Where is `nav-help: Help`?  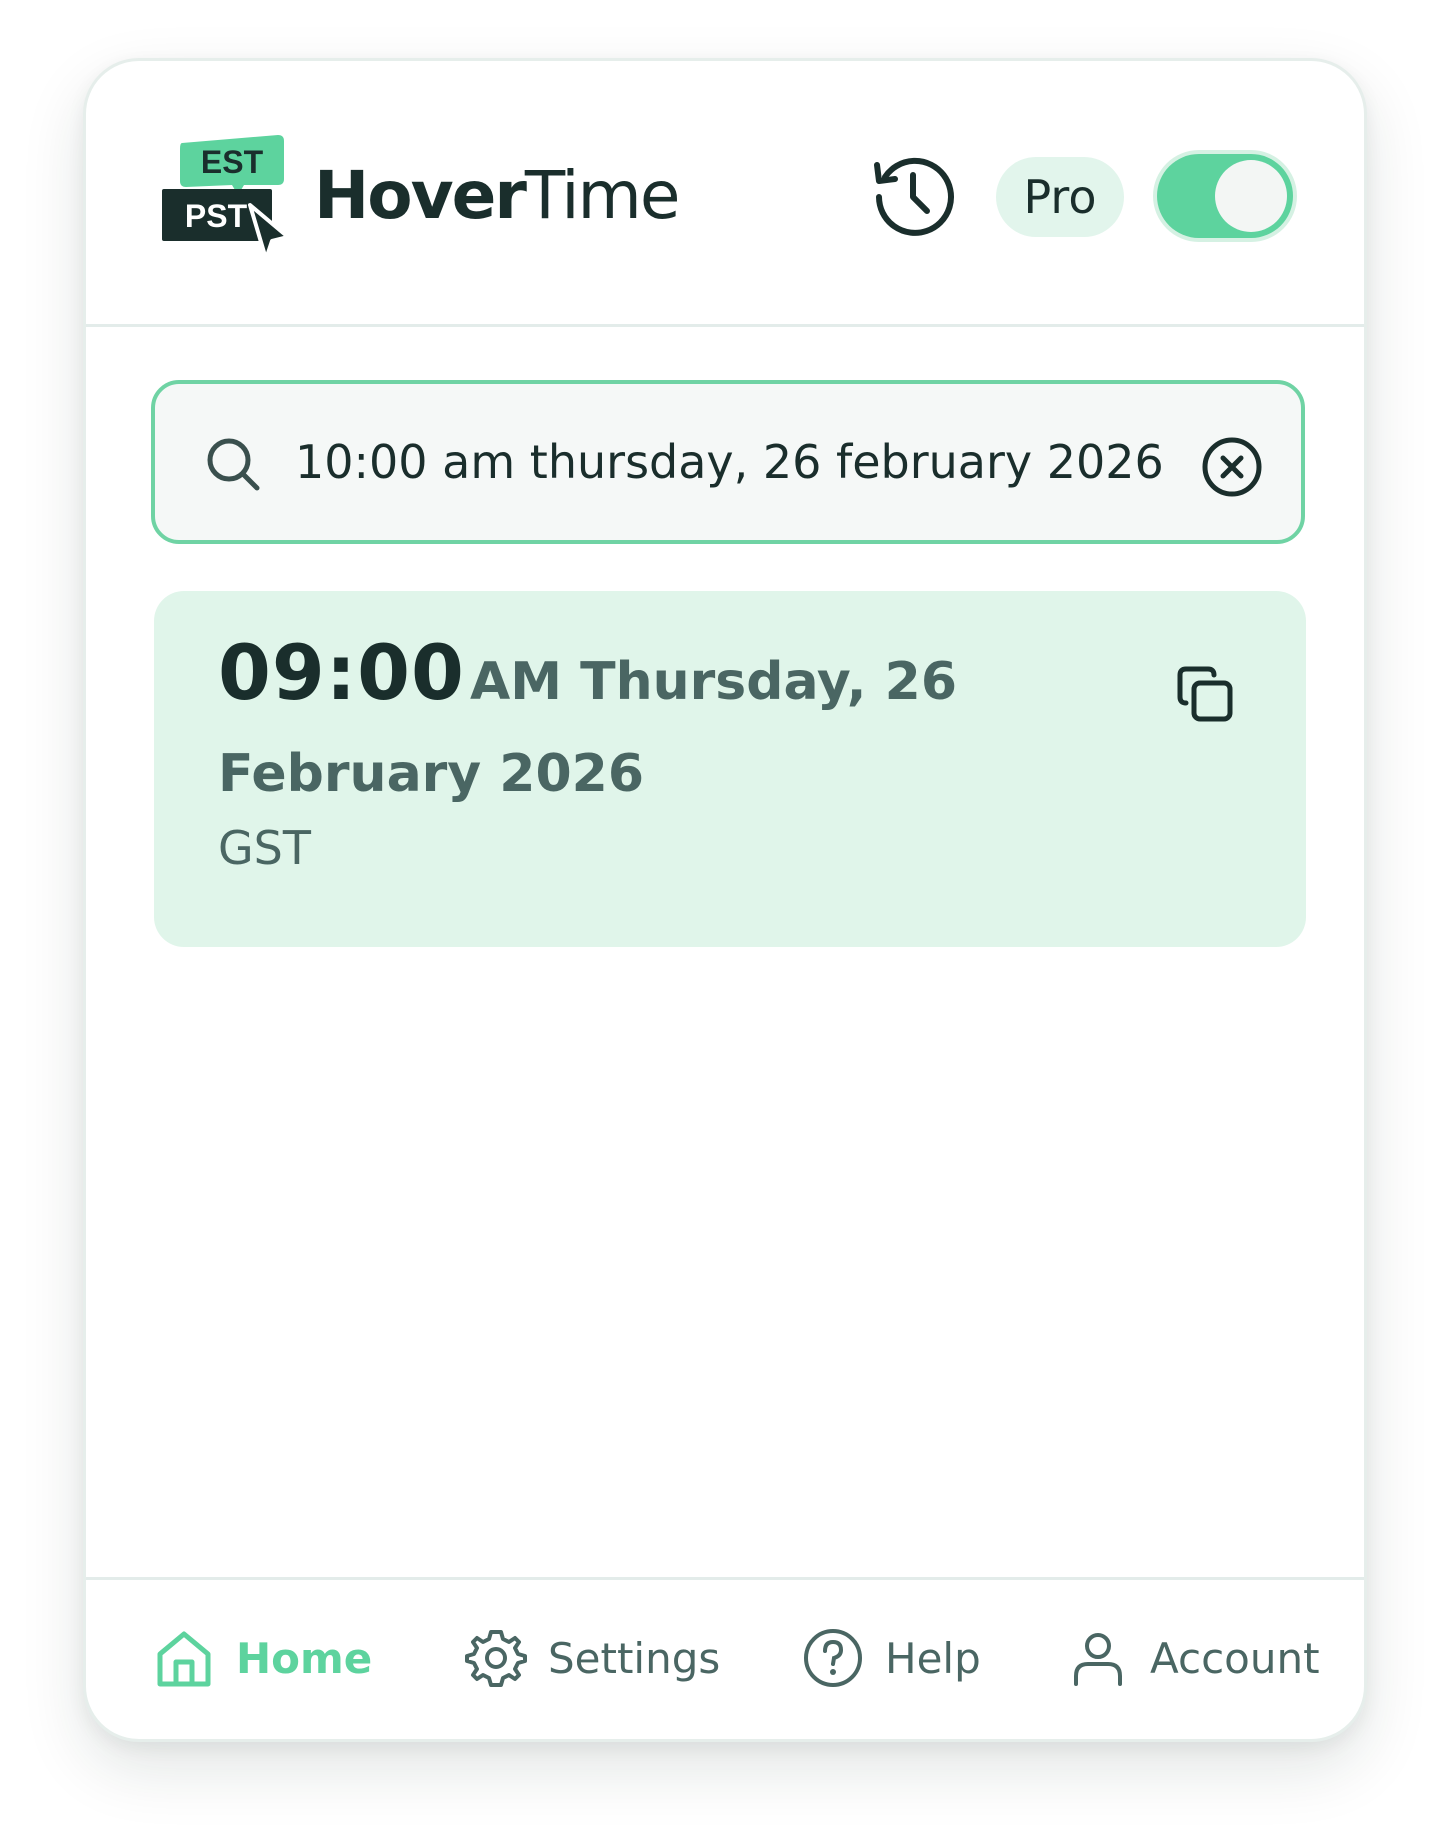
nav-help: Help is located at coordinates (891, 1658).